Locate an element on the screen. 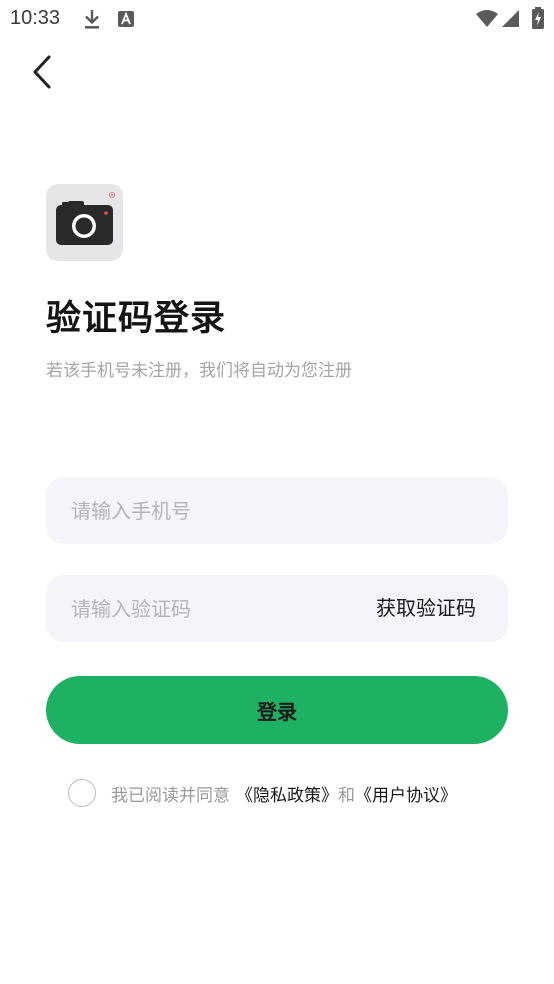 Image resolution: width=554 pixels, height=984 pixels. agreement-row: 我已阅读并同意 《隐私政策》 和 《用户协议》 is located at coordinates (262, 793).